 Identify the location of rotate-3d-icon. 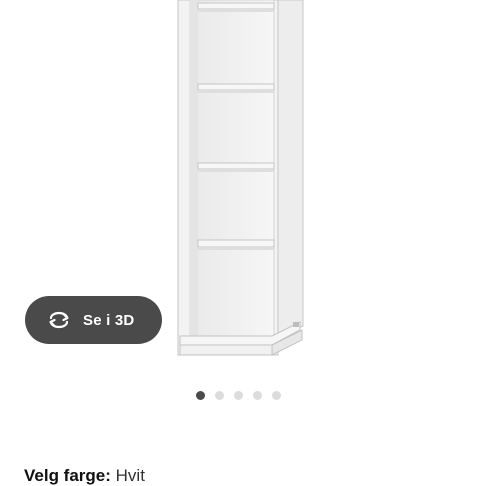
(59, 320).